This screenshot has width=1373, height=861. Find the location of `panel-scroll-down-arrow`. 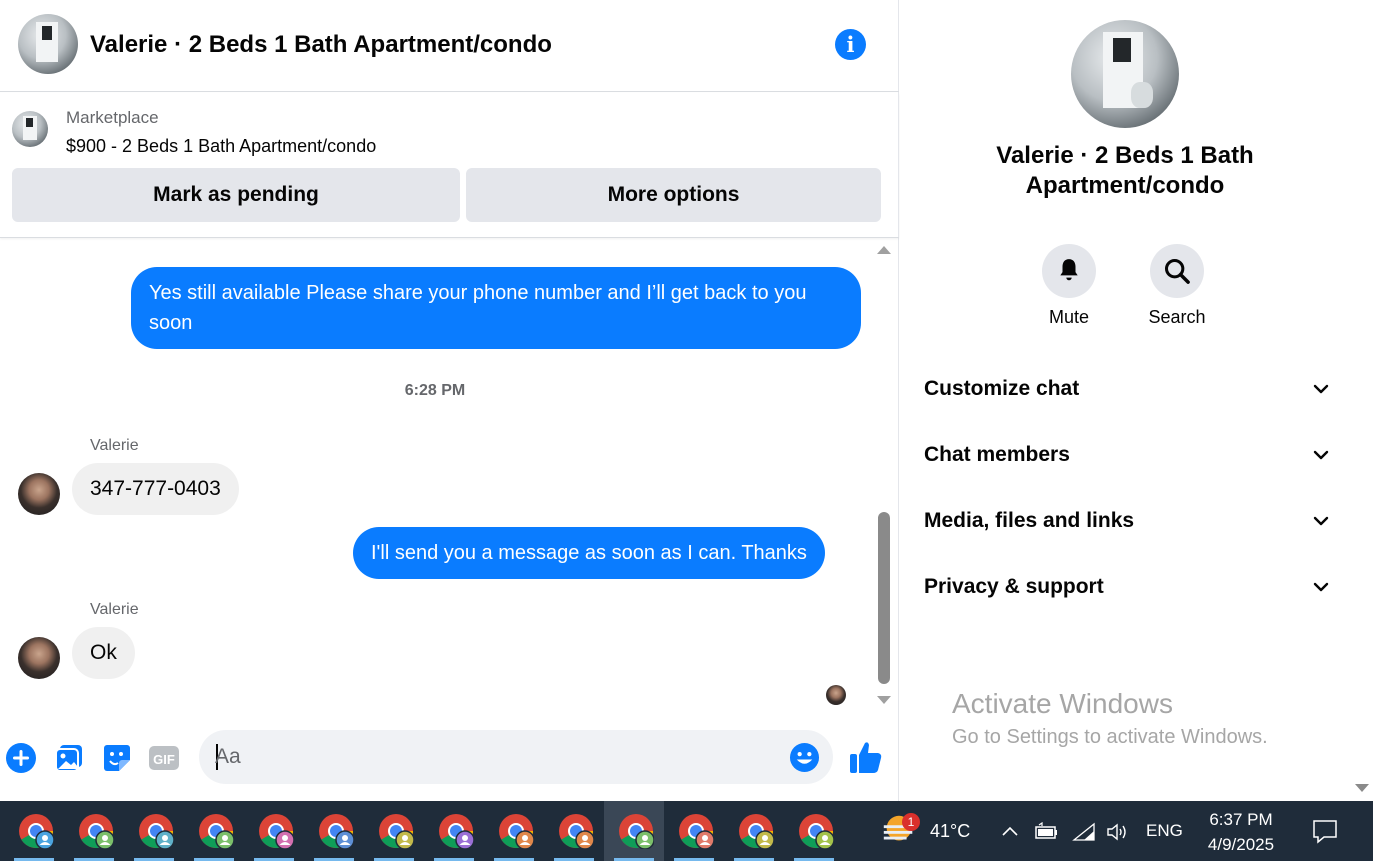

panel-scroll-down-arrow is located at coordinates (1362, 788).